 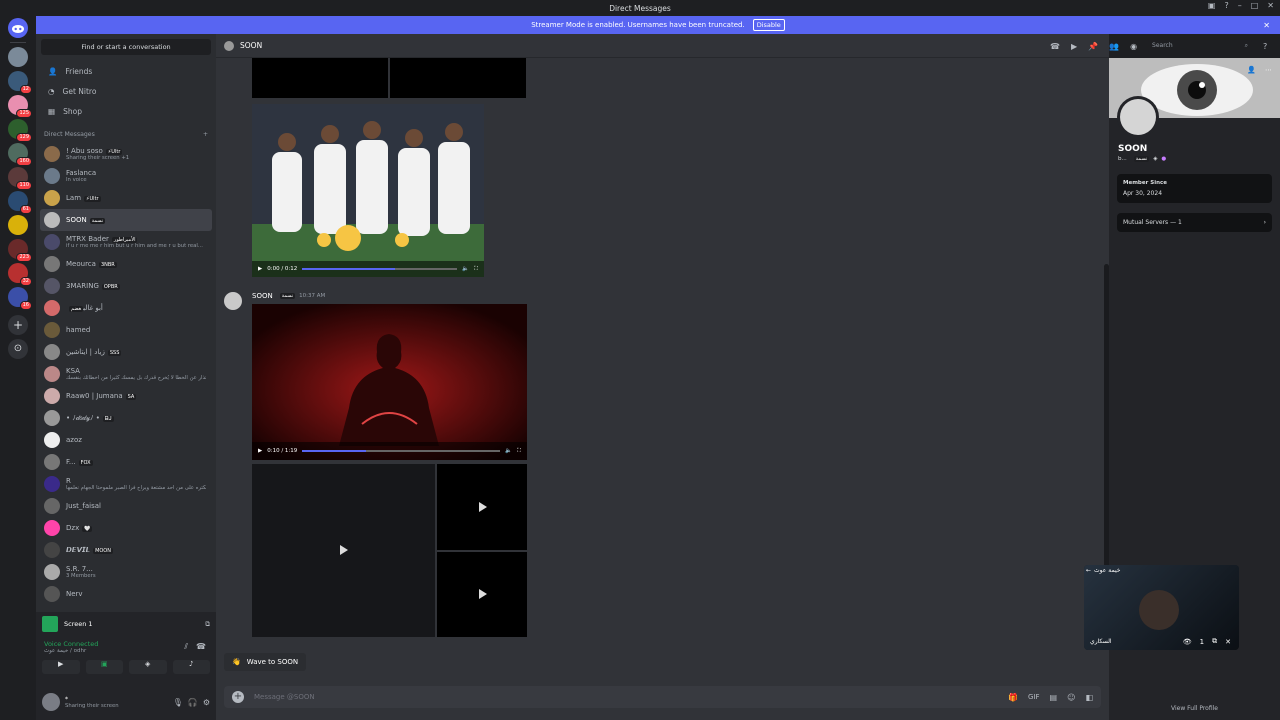 I want to click on dm-item: Nerv, so click(x=126, y=594).